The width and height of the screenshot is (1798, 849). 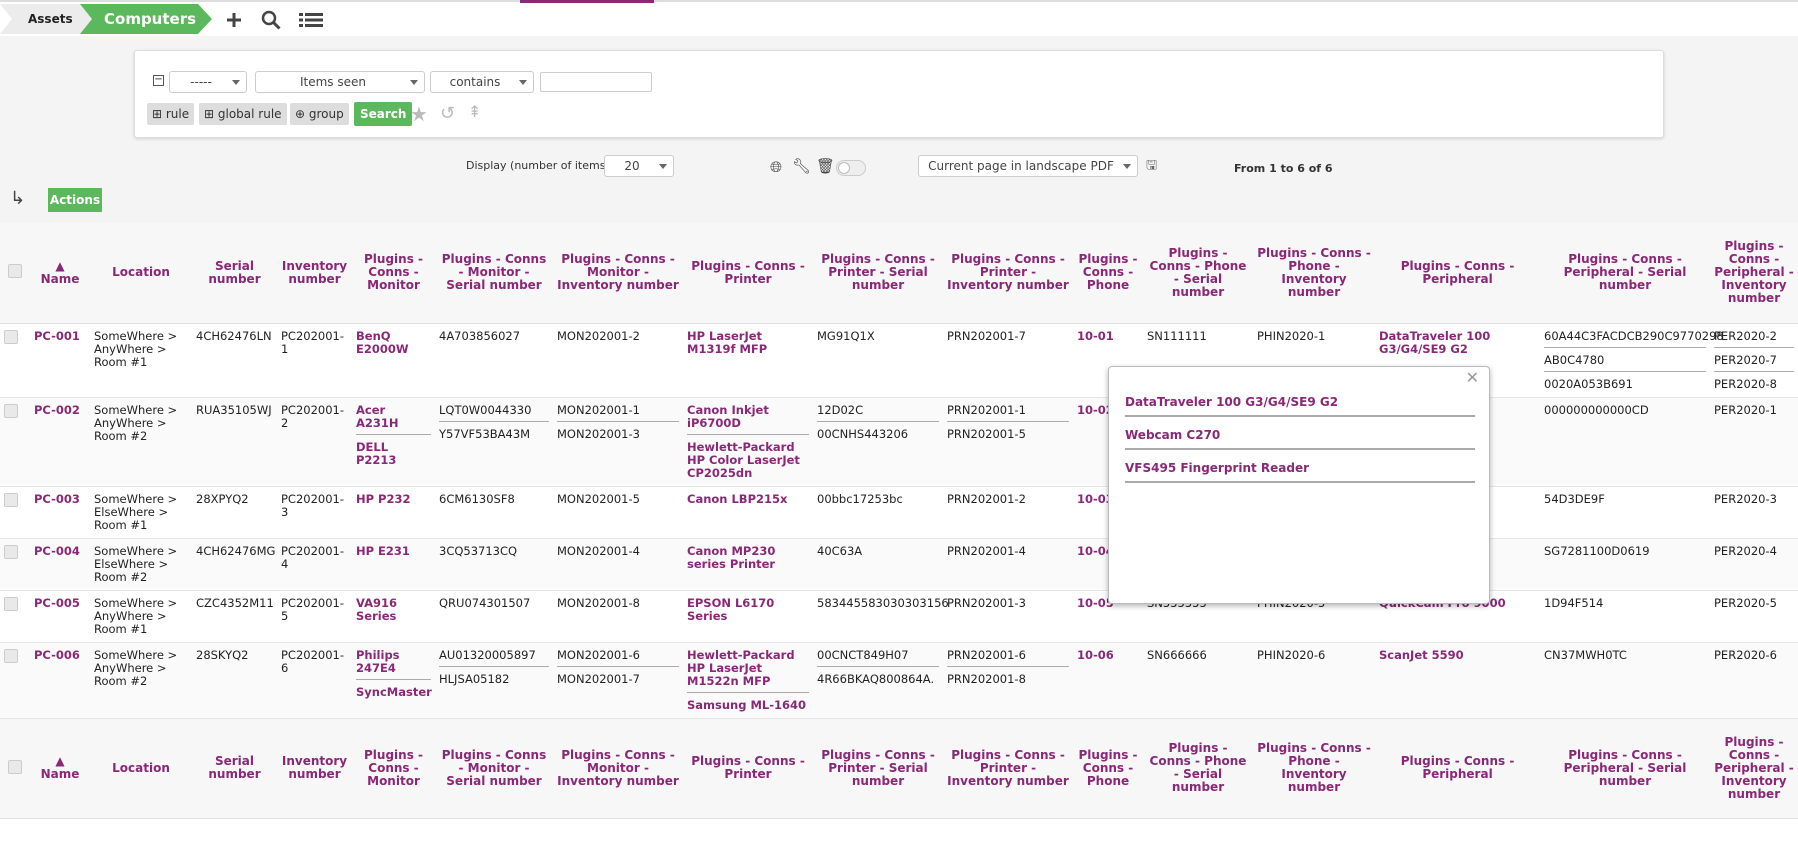 I want to click on search-button: Search, so click(x=383, y=114).